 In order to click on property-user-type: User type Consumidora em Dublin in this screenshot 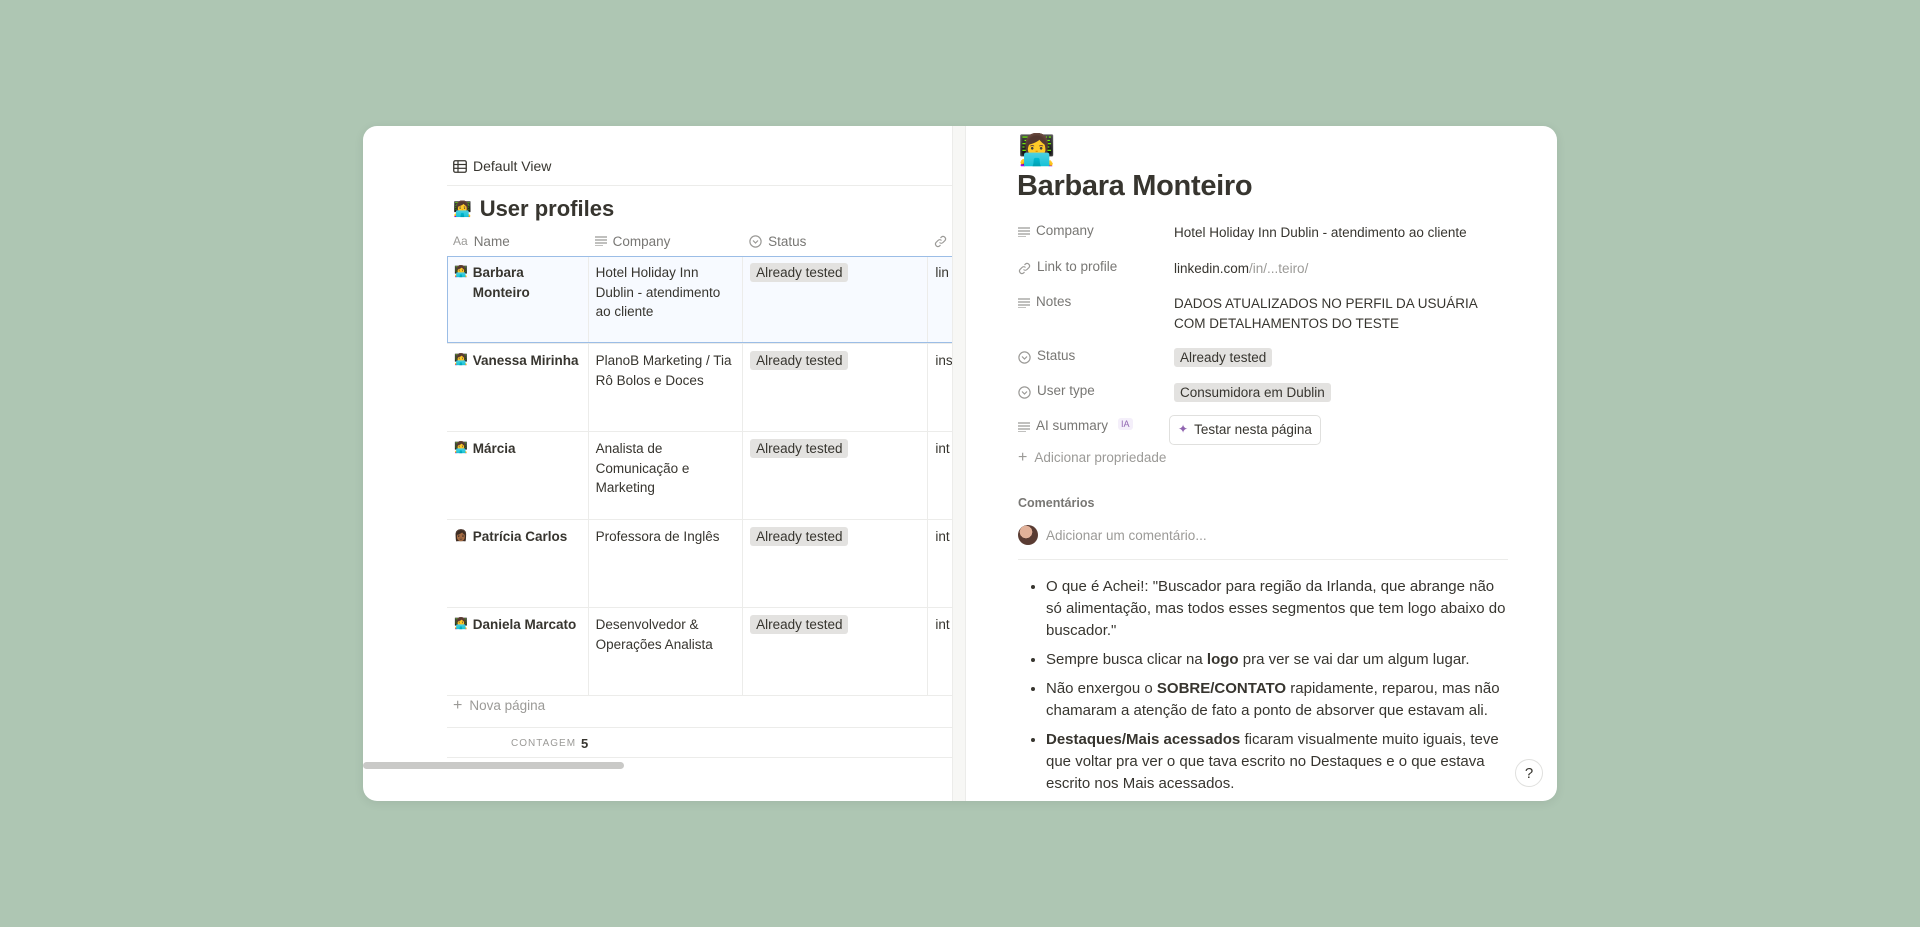, I will do `click(1263, 396)`.